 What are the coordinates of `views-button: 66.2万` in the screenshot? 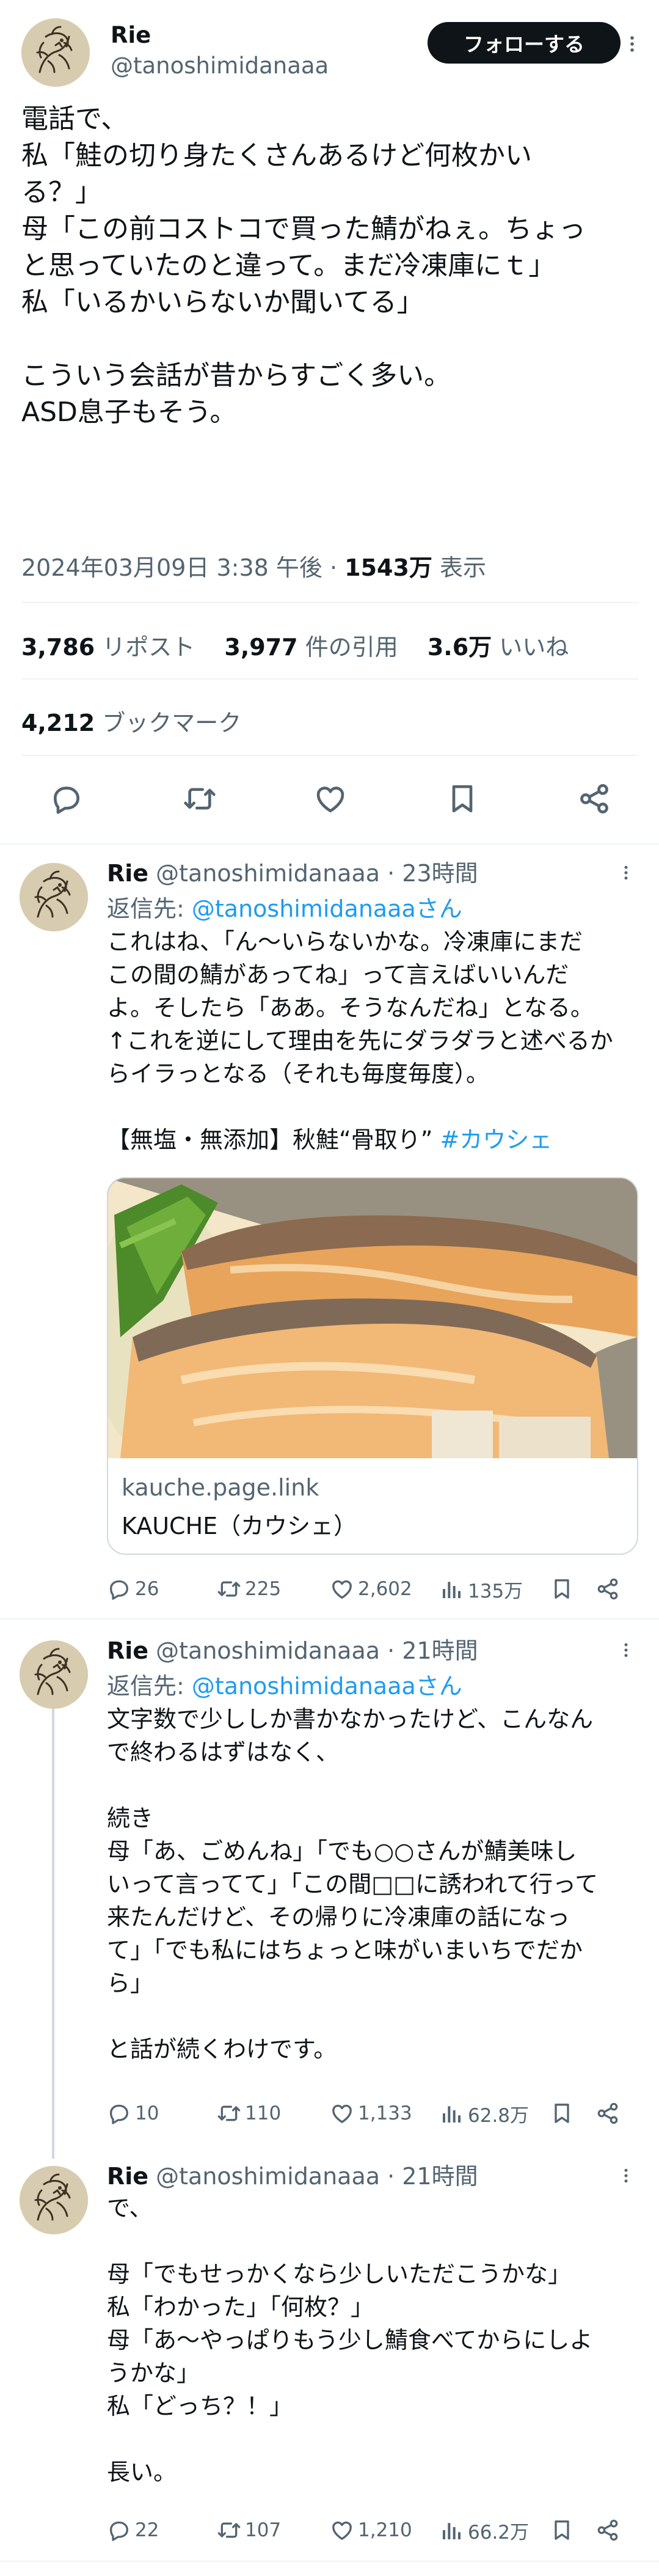 It's located at (484, 2530).